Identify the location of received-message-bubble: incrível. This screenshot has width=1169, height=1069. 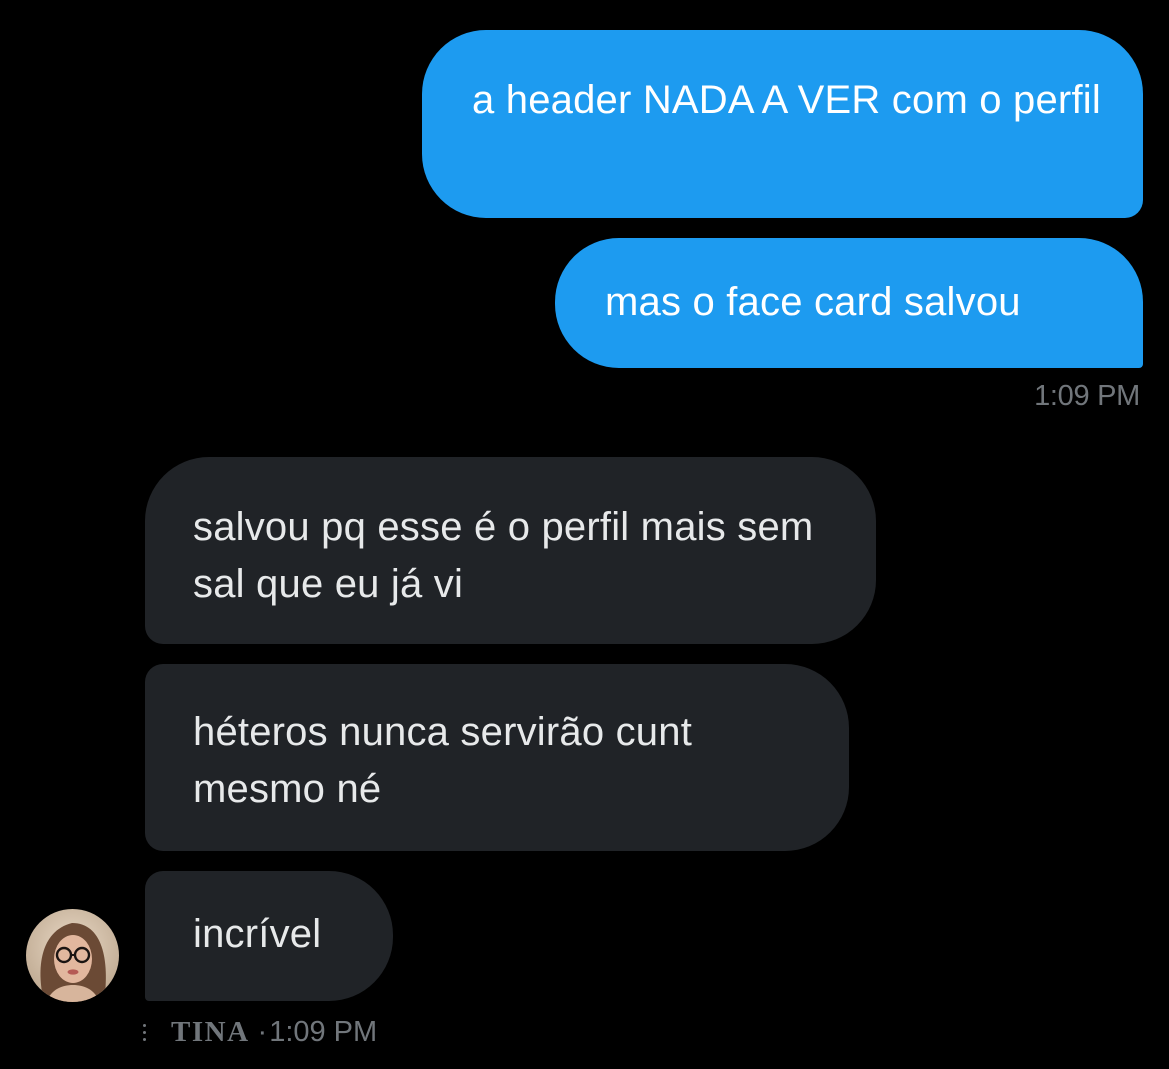
(269, 936).